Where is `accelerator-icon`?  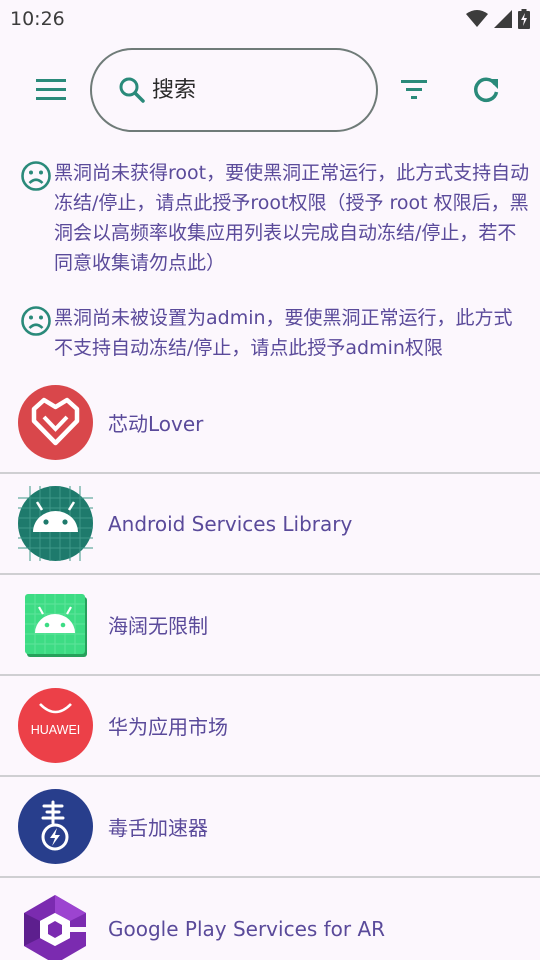
accelerator-icon is located at coordinates (55, 826).